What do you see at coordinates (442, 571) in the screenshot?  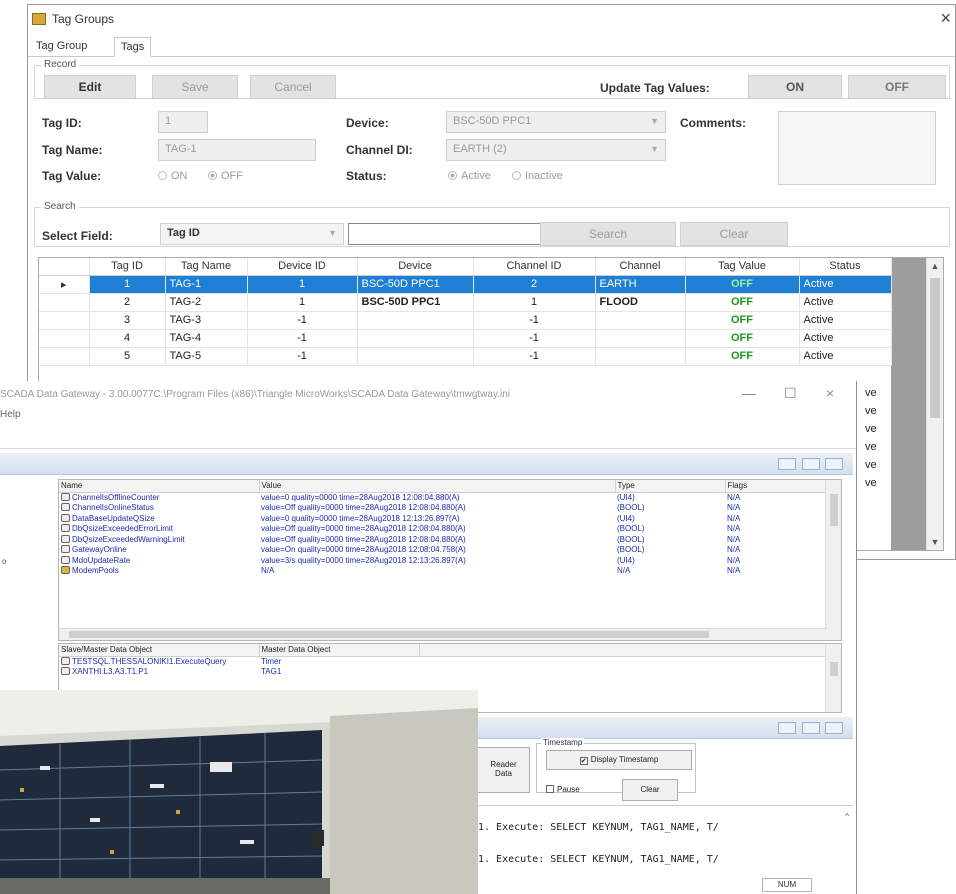 I see `list-item: ModemPools N/A N/A N/A` at bounding box center [442, 571].